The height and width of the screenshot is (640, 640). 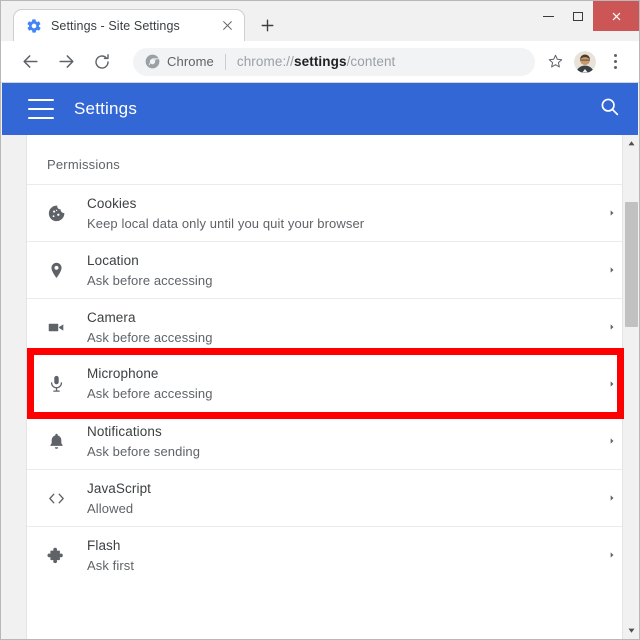 What do you see at coordinates (111, 565) in the screenshot?
I see `permission-subtitle: Ask first` at bounding box center [111, 565].